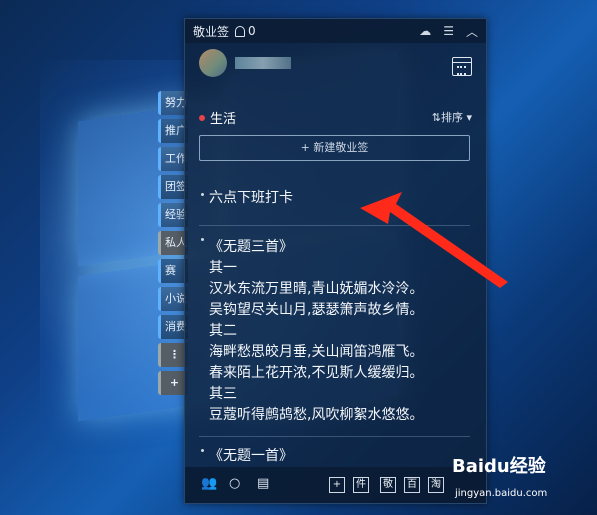 The image size is (597, 515). Describe the element at coordinates (425, 31) in the screenshot. I see `cloud-sync-icon: ☁` at that location.